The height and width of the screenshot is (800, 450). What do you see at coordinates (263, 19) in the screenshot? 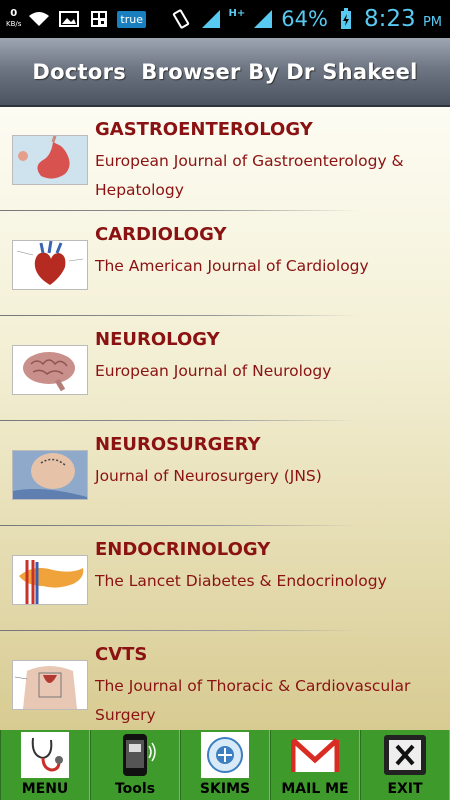
I see `signal-2-icon` at bounding box center [263, 19].